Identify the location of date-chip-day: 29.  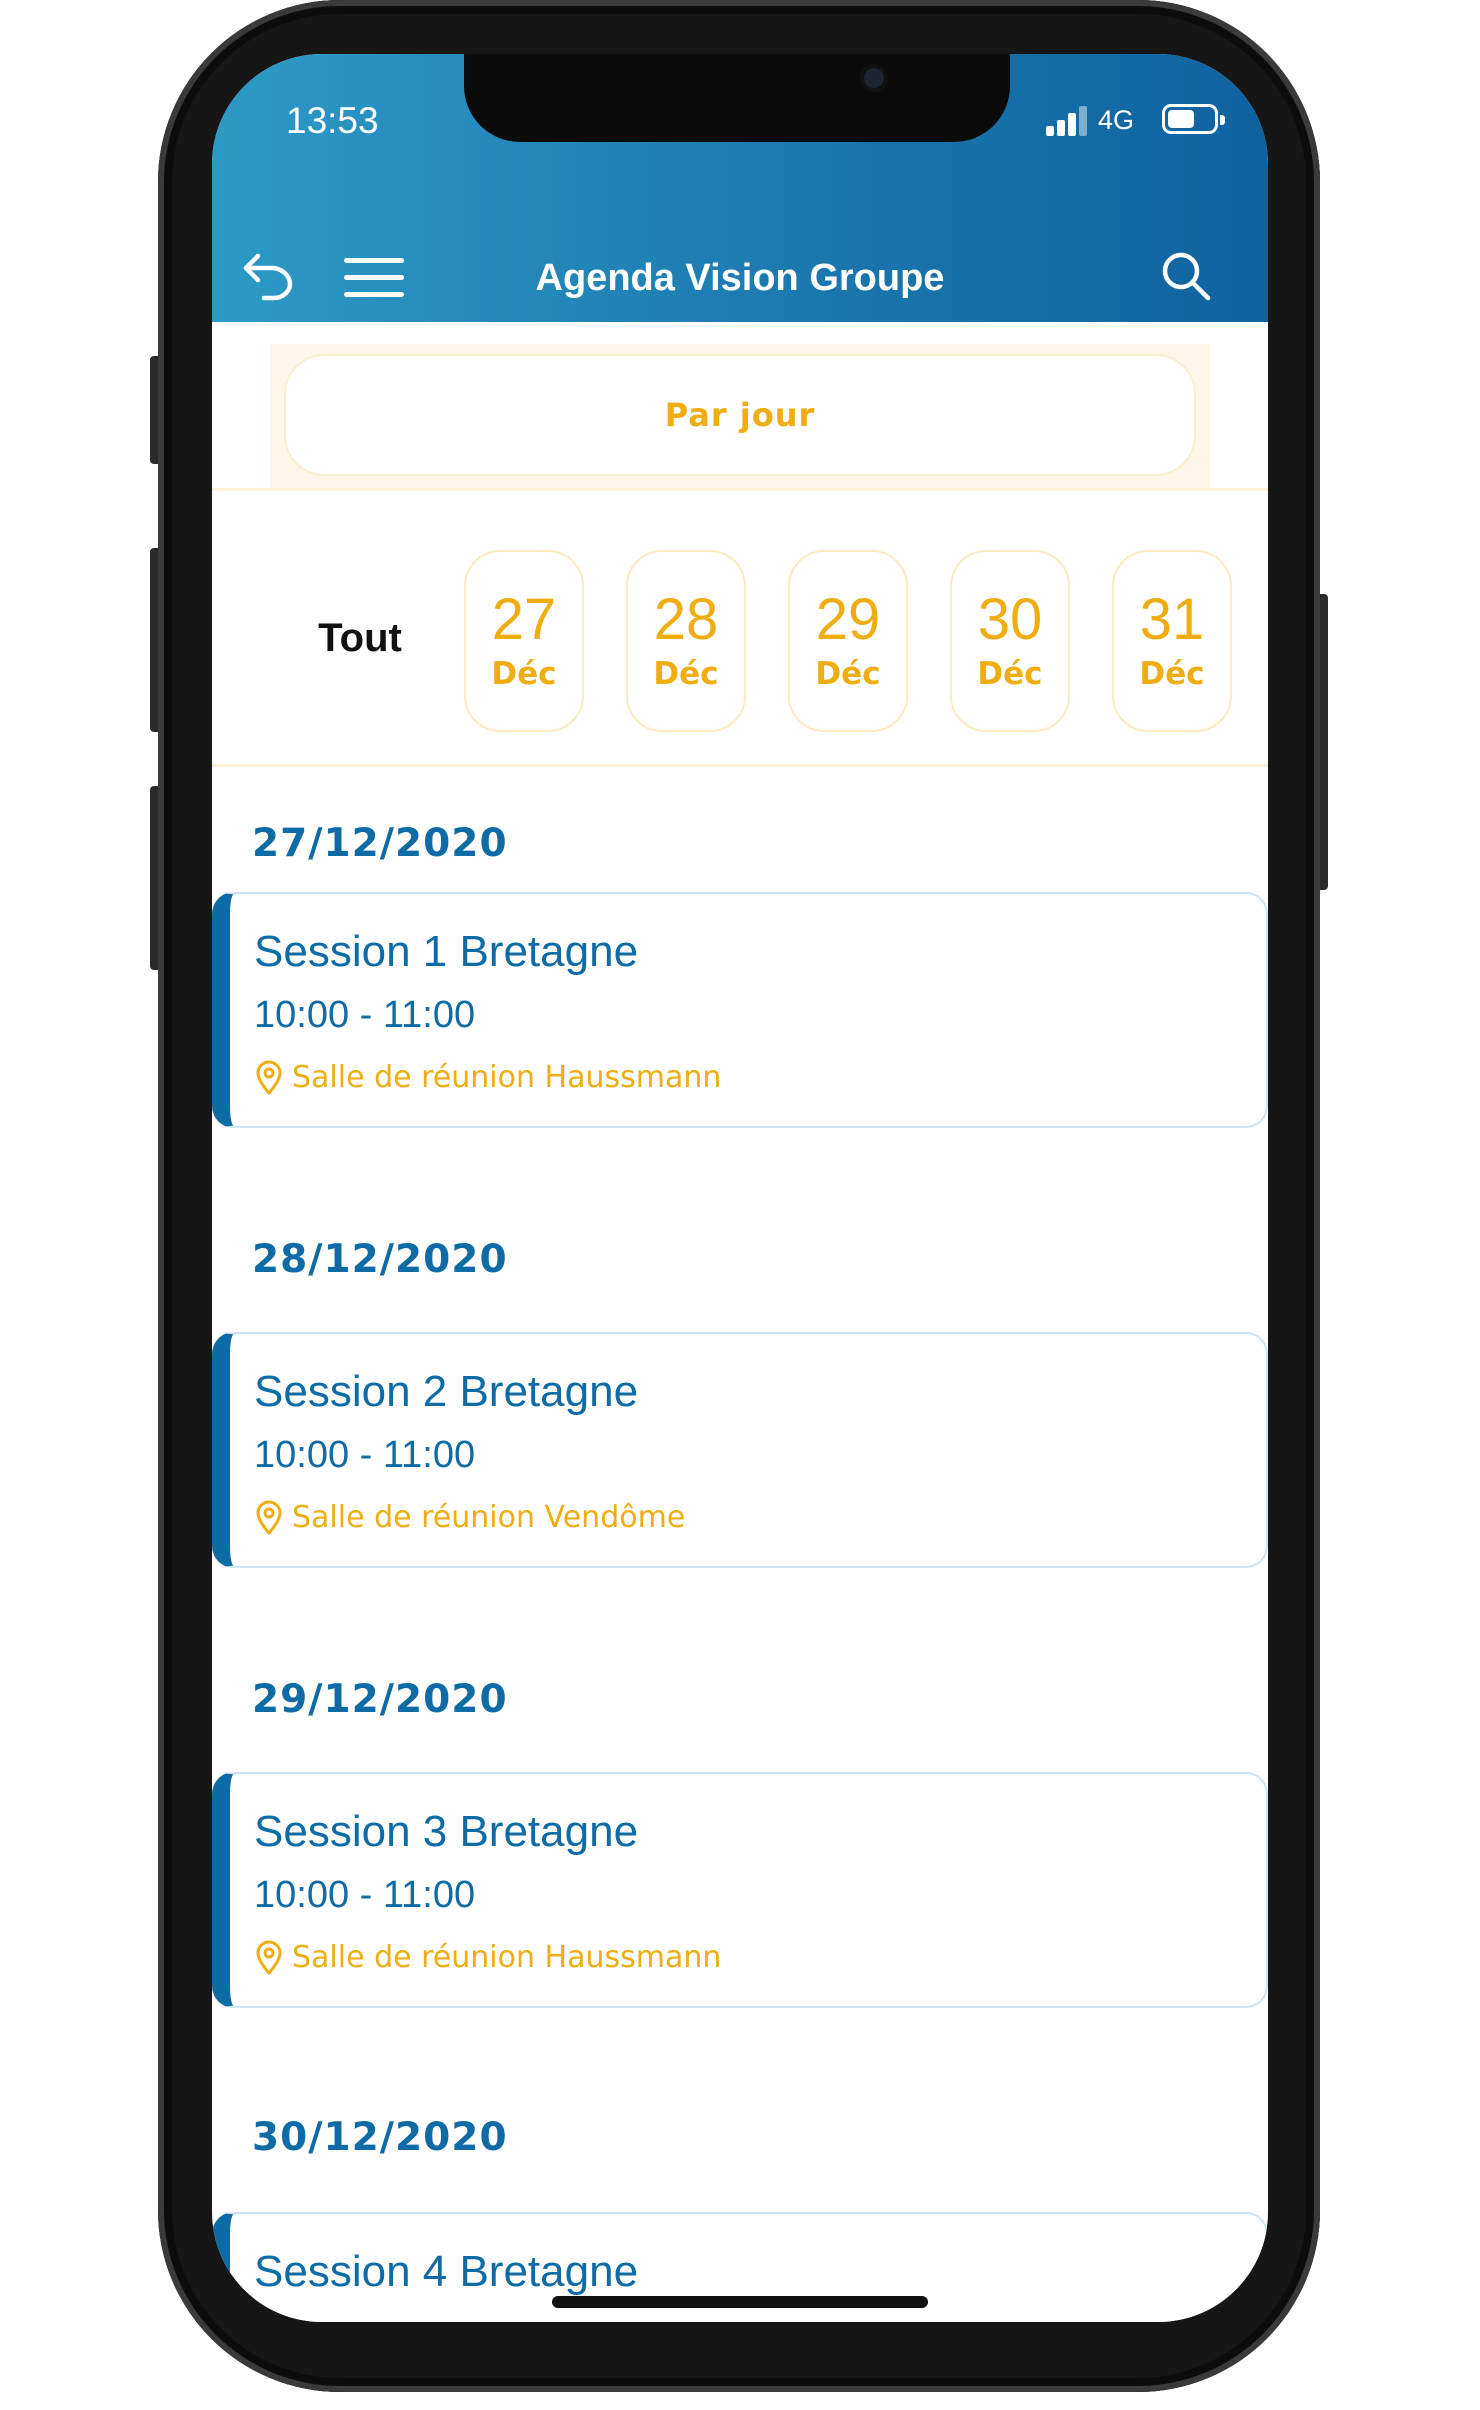
(848, 619).